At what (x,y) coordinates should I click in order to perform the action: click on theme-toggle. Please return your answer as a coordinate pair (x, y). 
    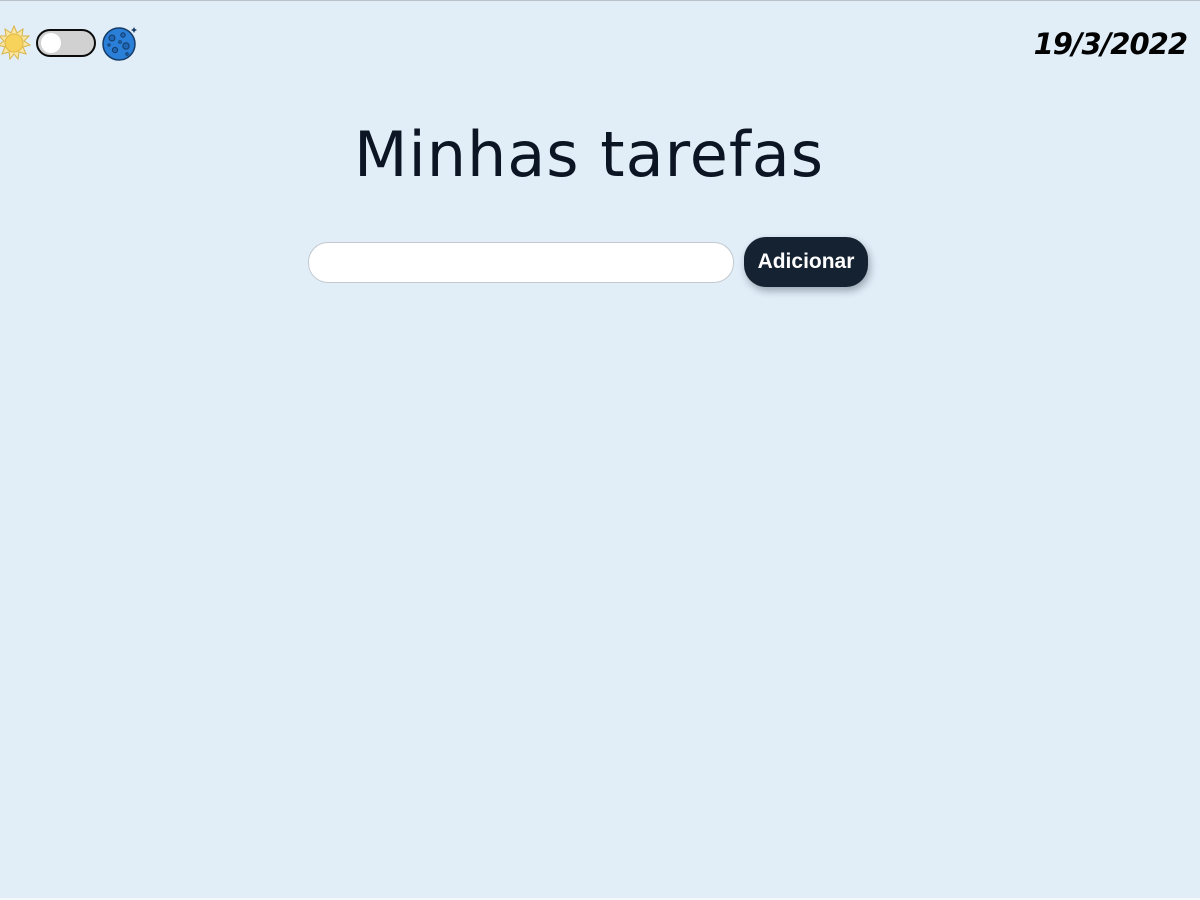
    Looking at the image, I should click on (66, 43).